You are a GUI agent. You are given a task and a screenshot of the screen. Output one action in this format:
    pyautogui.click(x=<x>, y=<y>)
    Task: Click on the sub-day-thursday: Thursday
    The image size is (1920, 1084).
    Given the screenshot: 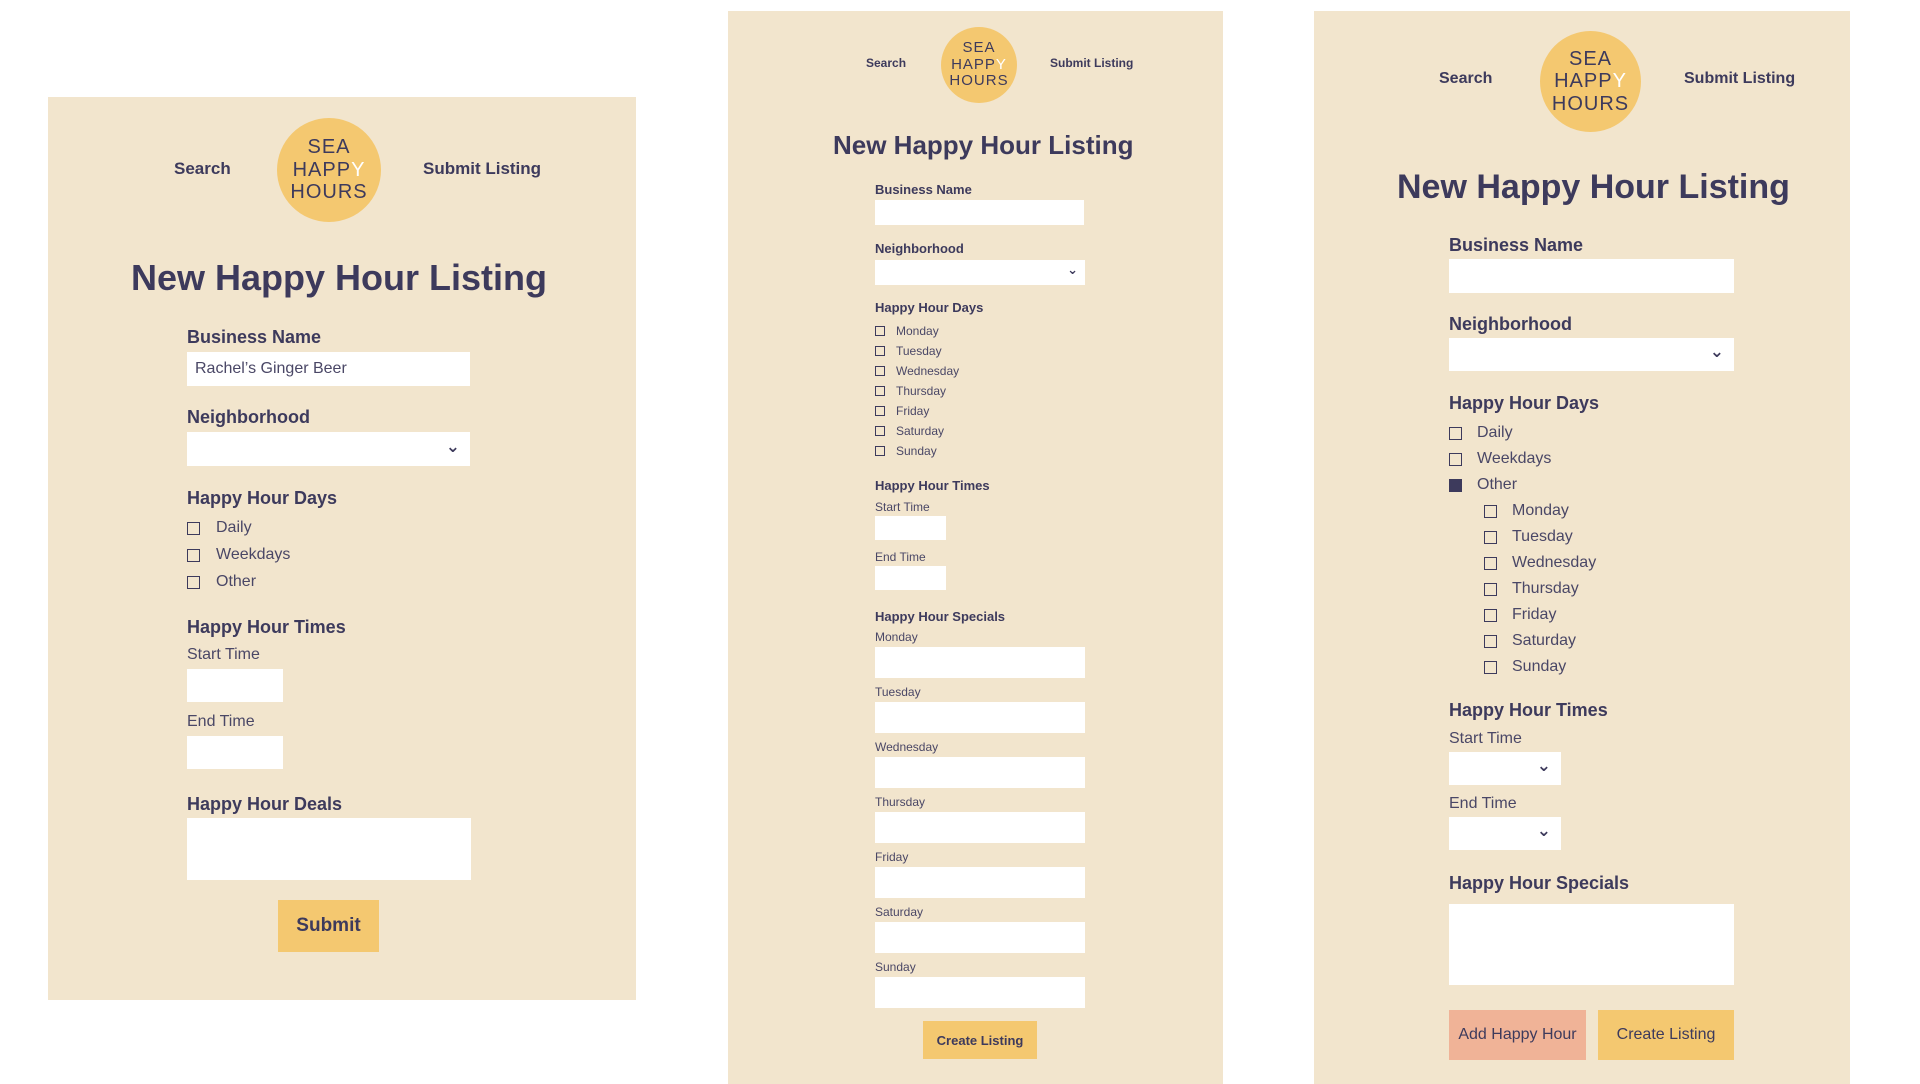 What is the action you would take?
    pyautogui.click(x=1531, y=589)
    